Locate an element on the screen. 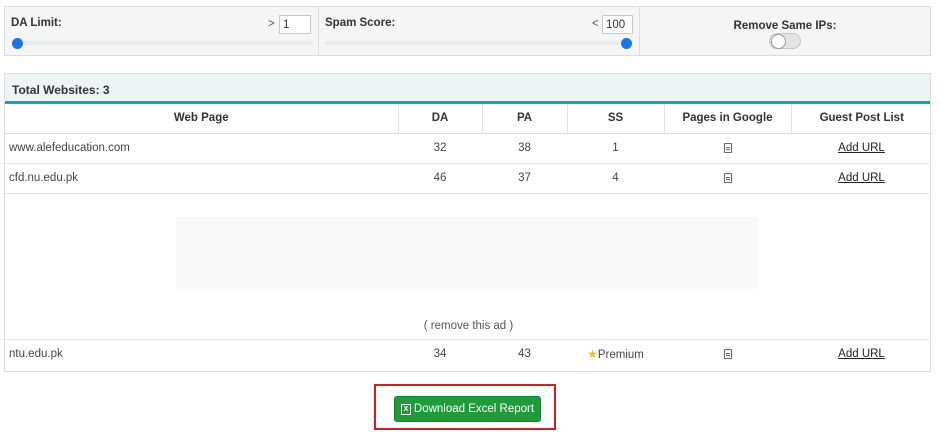 This screenshot has width=941, height=434. header-da: DA is located at coordinates (440, 119).